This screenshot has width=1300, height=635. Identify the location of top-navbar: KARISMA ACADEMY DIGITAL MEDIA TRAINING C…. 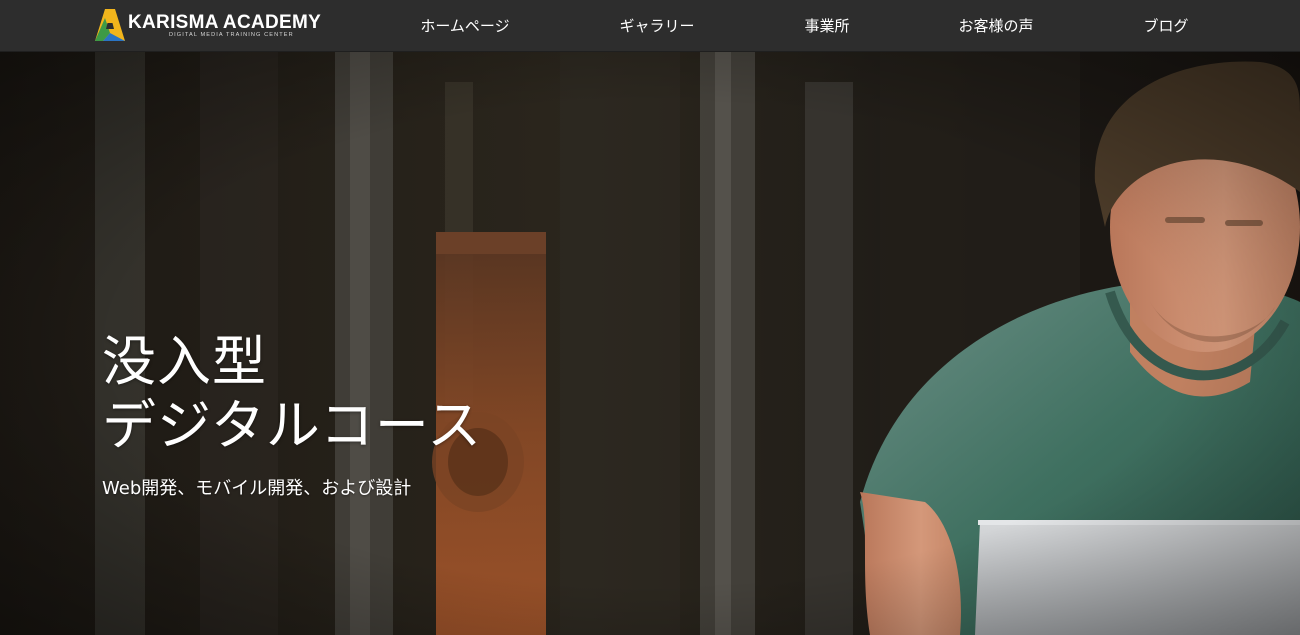
(650, 26).